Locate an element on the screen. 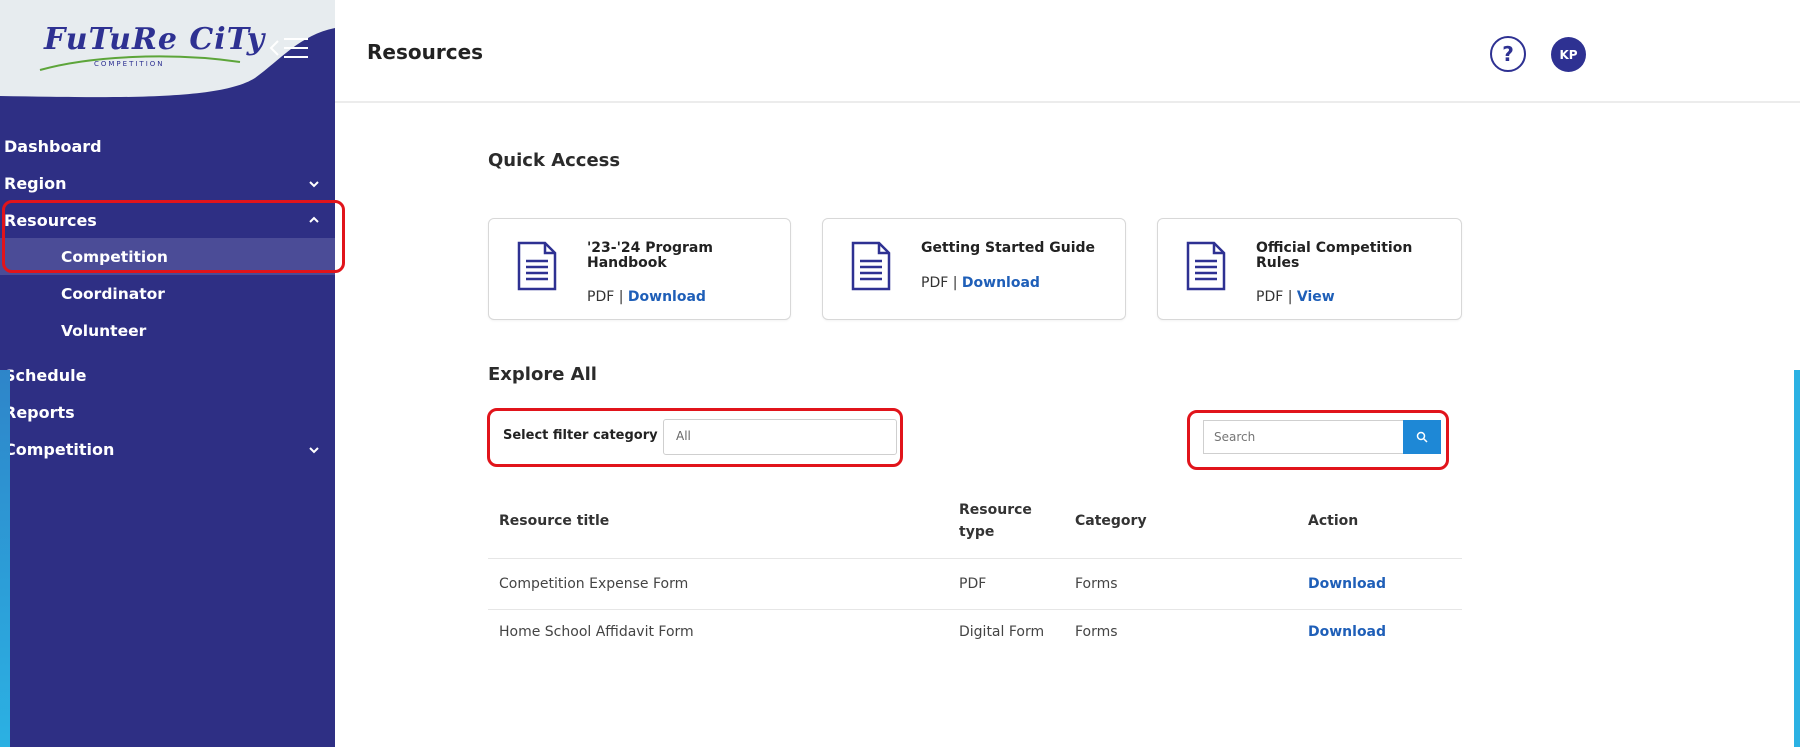  sidebar-item-schedule: Schedule is located at coordinates (167, 375).